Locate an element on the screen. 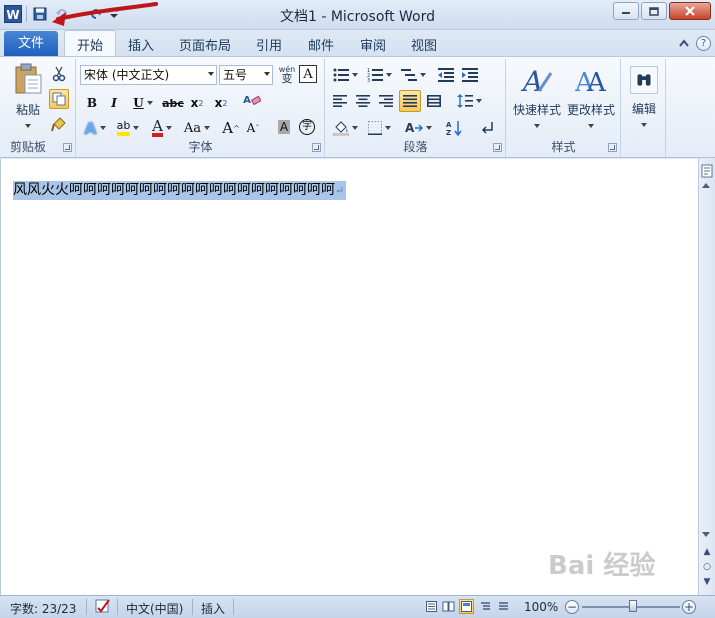  show-formatting-marks-button is located at coordinates (488, 128).